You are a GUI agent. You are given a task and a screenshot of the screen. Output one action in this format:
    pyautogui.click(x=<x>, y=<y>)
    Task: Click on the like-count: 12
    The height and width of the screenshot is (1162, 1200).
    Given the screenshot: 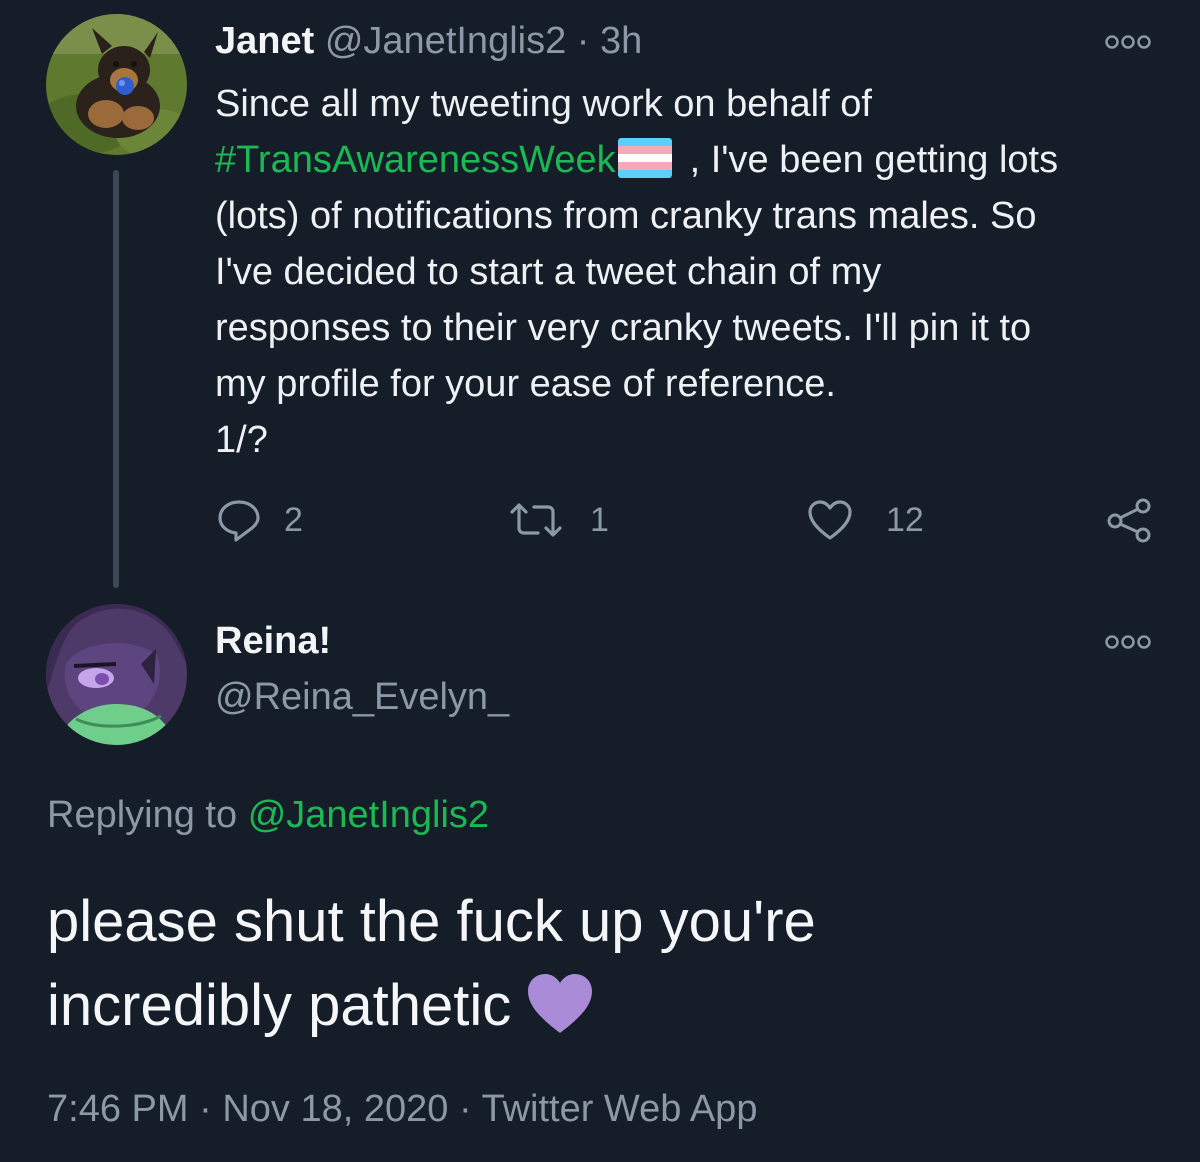 What is the action you would take?
    pyautogui.click(x=905, y=519)
    